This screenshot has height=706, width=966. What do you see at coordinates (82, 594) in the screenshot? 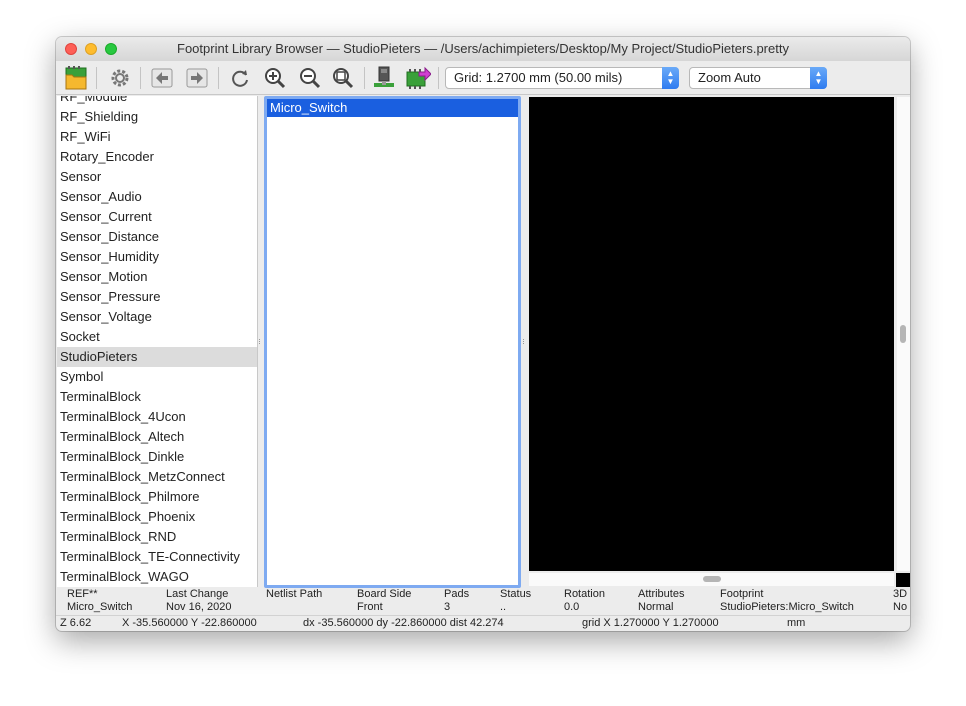
I see `info-label: REF**` at bounding box center [82, 594].